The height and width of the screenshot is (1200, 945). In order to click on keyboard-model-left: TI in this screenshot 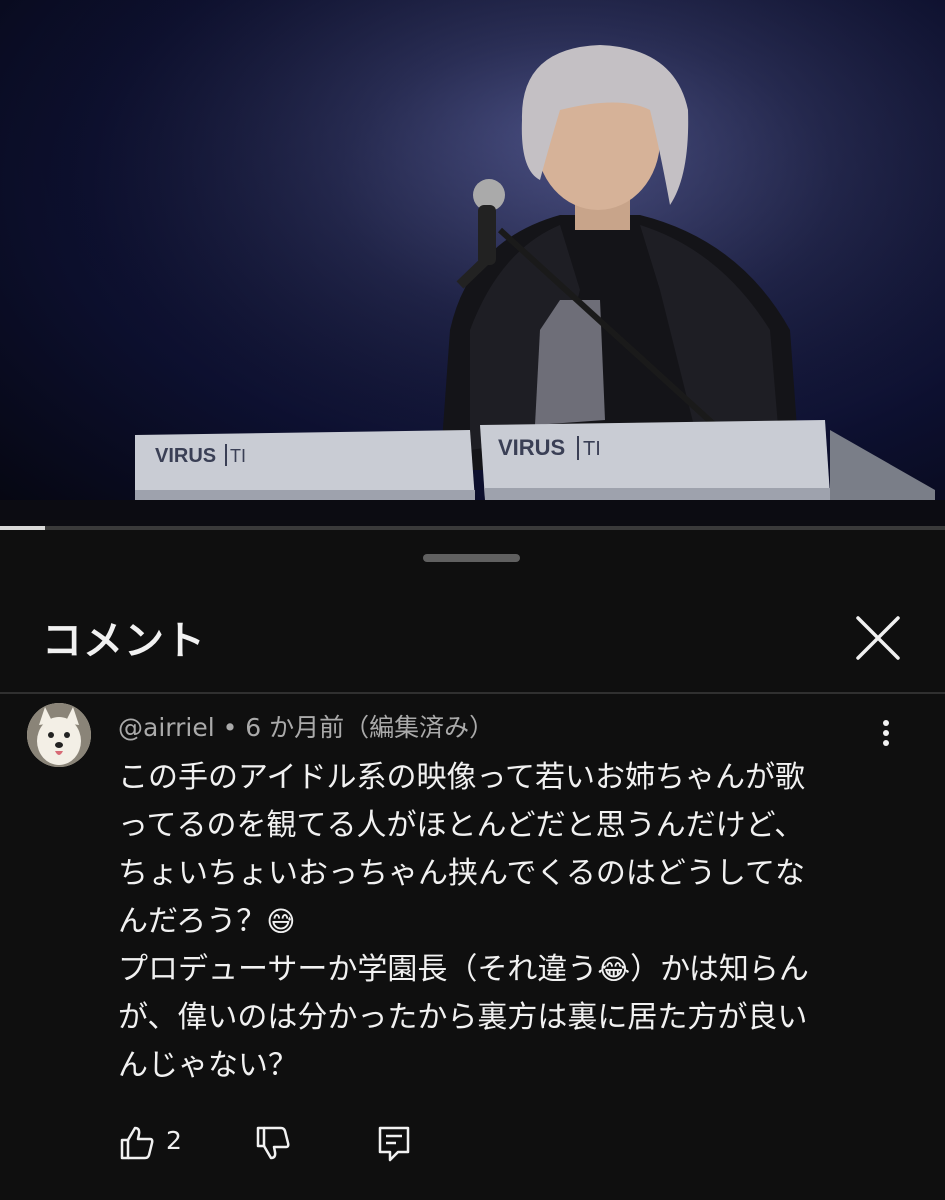, I will do `click(238, 456)`.